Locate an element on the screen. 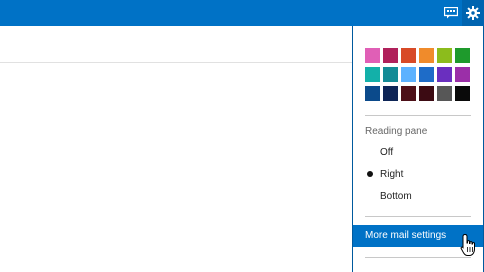 This screenshot has width=484, height=272. chat-button is located at coordinates (451, 13).